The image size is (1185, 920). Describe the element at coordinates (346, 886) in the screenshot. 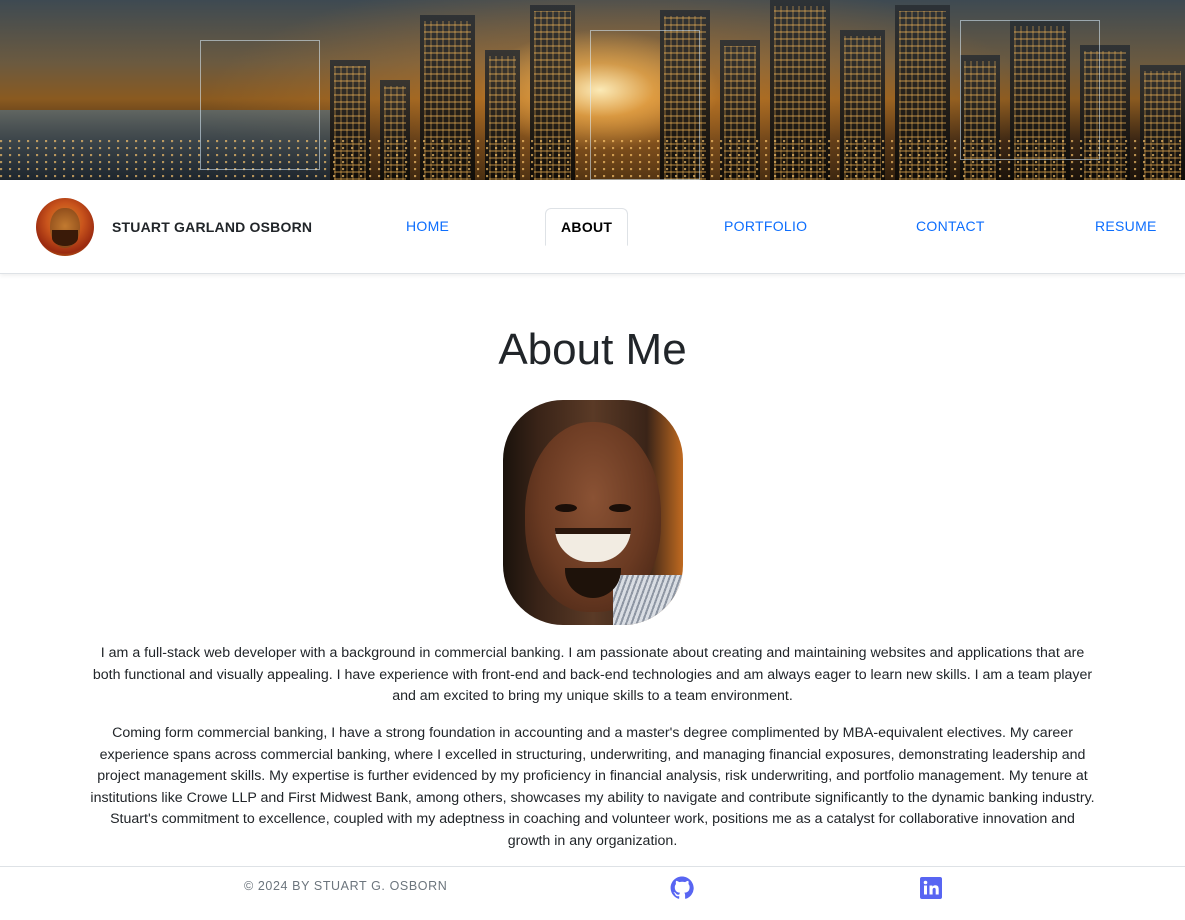

I see `copyright-text: © 2024 BY STUART G. OSBORN` at that location.